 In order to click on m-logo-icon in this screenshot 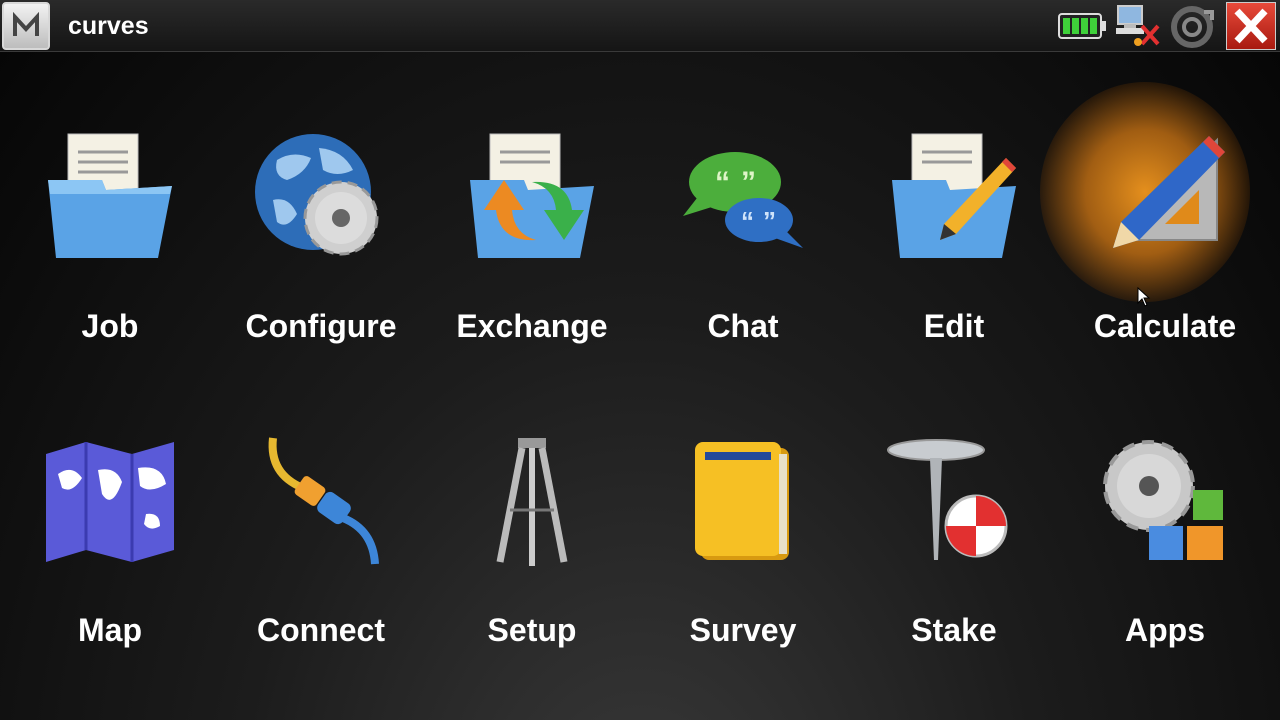, I will do `click(26, 24)`.